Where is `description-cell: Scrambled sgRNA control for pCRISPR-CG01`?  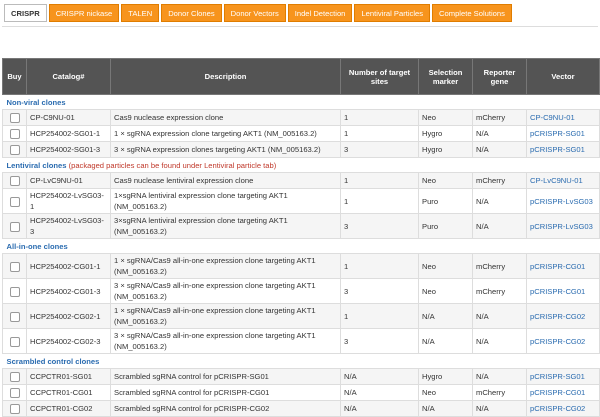 description-cell: Scrambled sgRNA control for pCRISPR-CG01 is located at coordinates (225, 392).